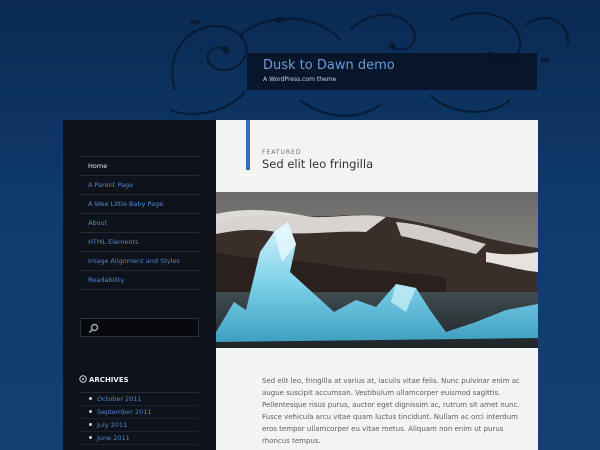  I want to click on menu-item-about: About, so click(139, 223).